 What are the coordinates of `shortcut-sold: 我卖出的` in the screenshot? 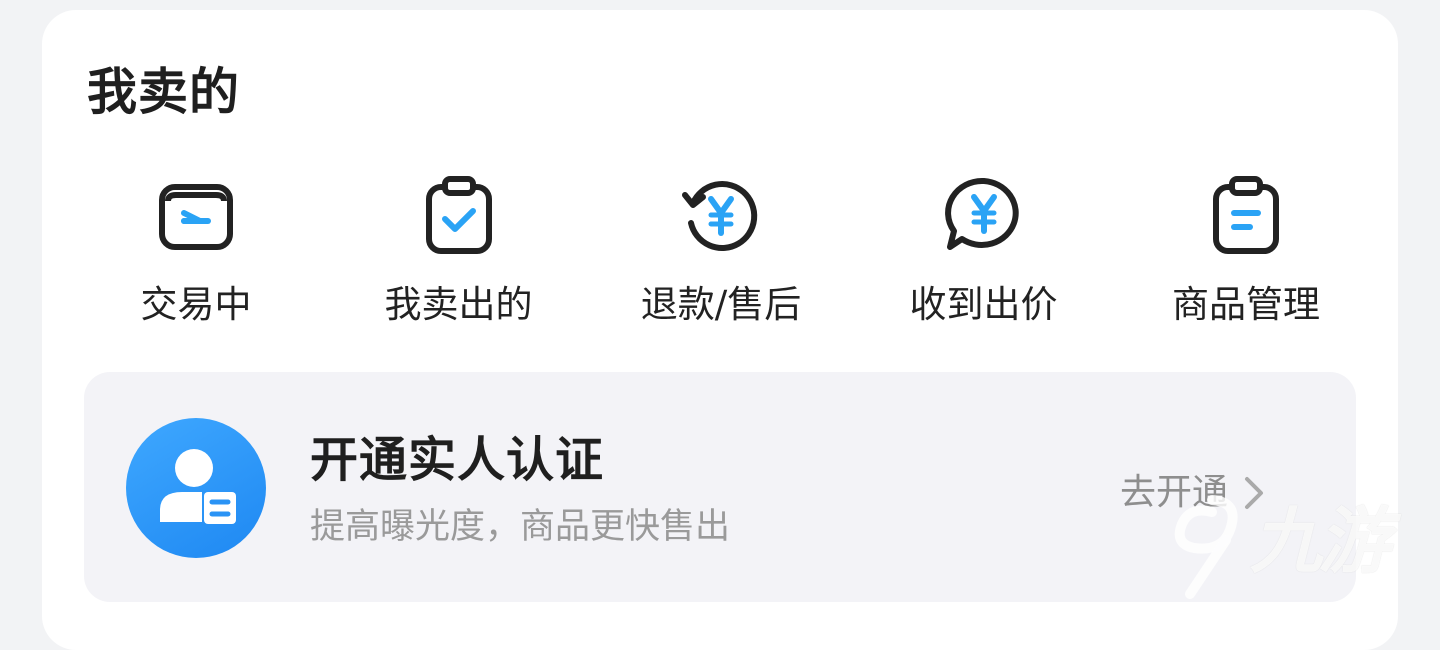 It's located at (459, 251).